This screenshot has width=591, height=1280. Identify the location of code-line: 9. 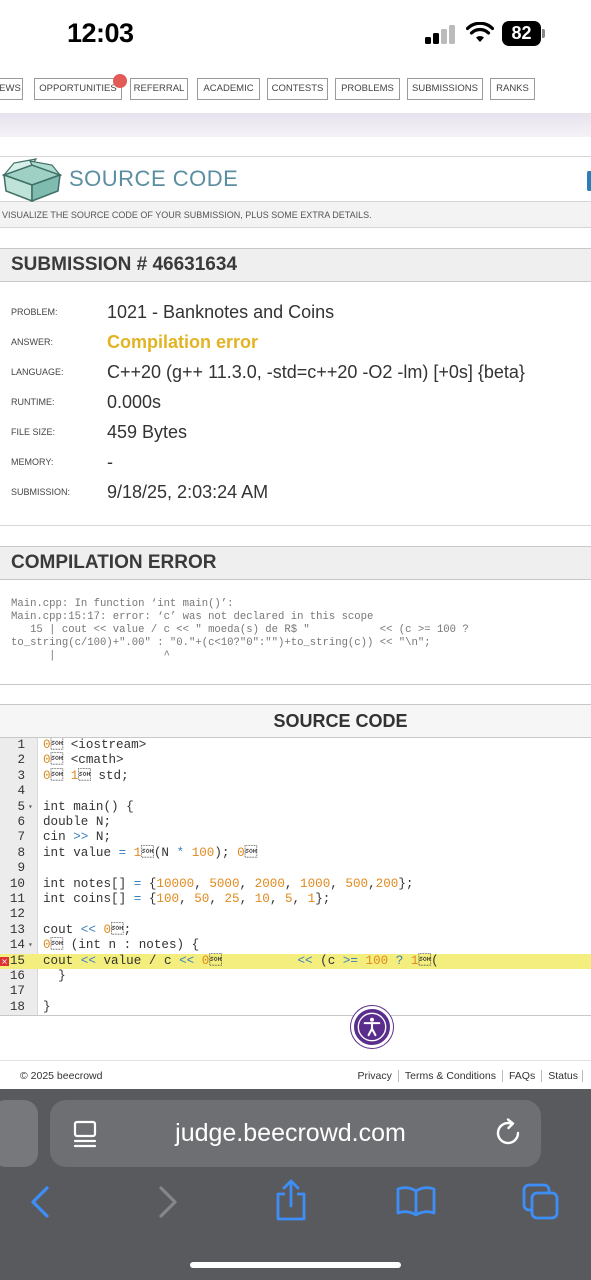
(295, 868).